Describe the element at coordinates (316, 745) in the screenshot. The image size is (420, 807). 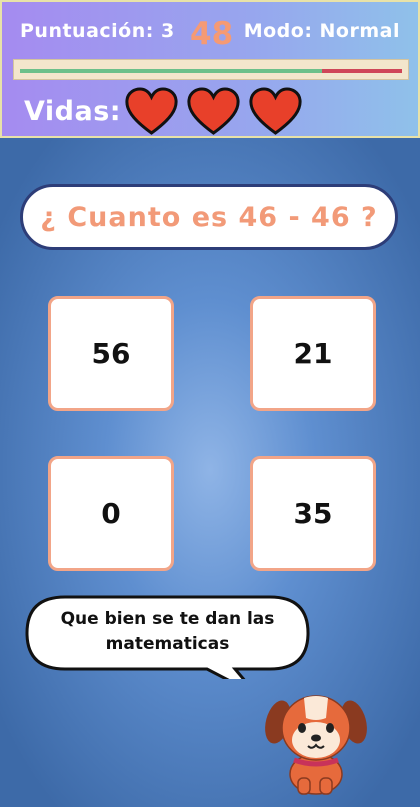
I see `dog-mascot-icon` at that location.